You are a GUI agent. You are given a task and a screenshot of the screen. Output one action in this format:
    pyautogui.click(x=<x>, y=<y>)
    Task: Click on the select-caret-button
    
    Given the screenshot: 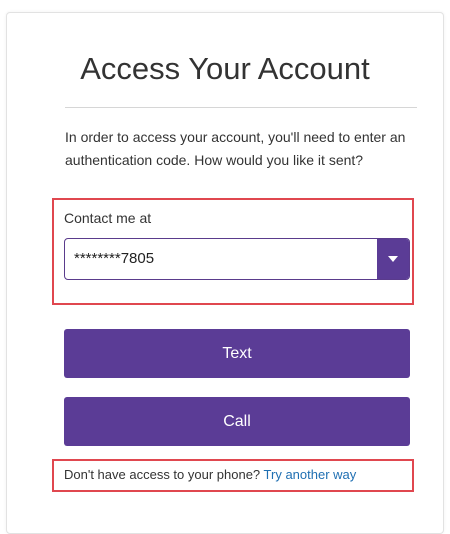 What is the action you would take?
    pyautogui.click(x=393, y=259)
    